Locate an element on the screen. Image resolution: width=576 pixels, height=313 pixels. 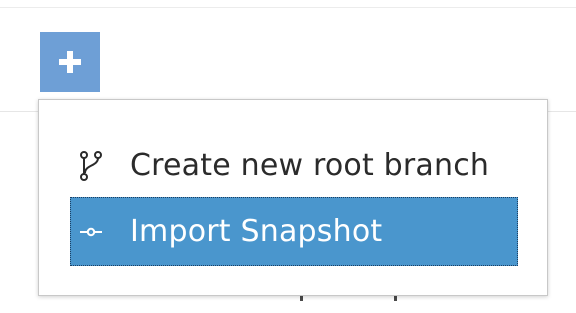
menu-item-label: Create new root branch is located at coordinates (310, 165).